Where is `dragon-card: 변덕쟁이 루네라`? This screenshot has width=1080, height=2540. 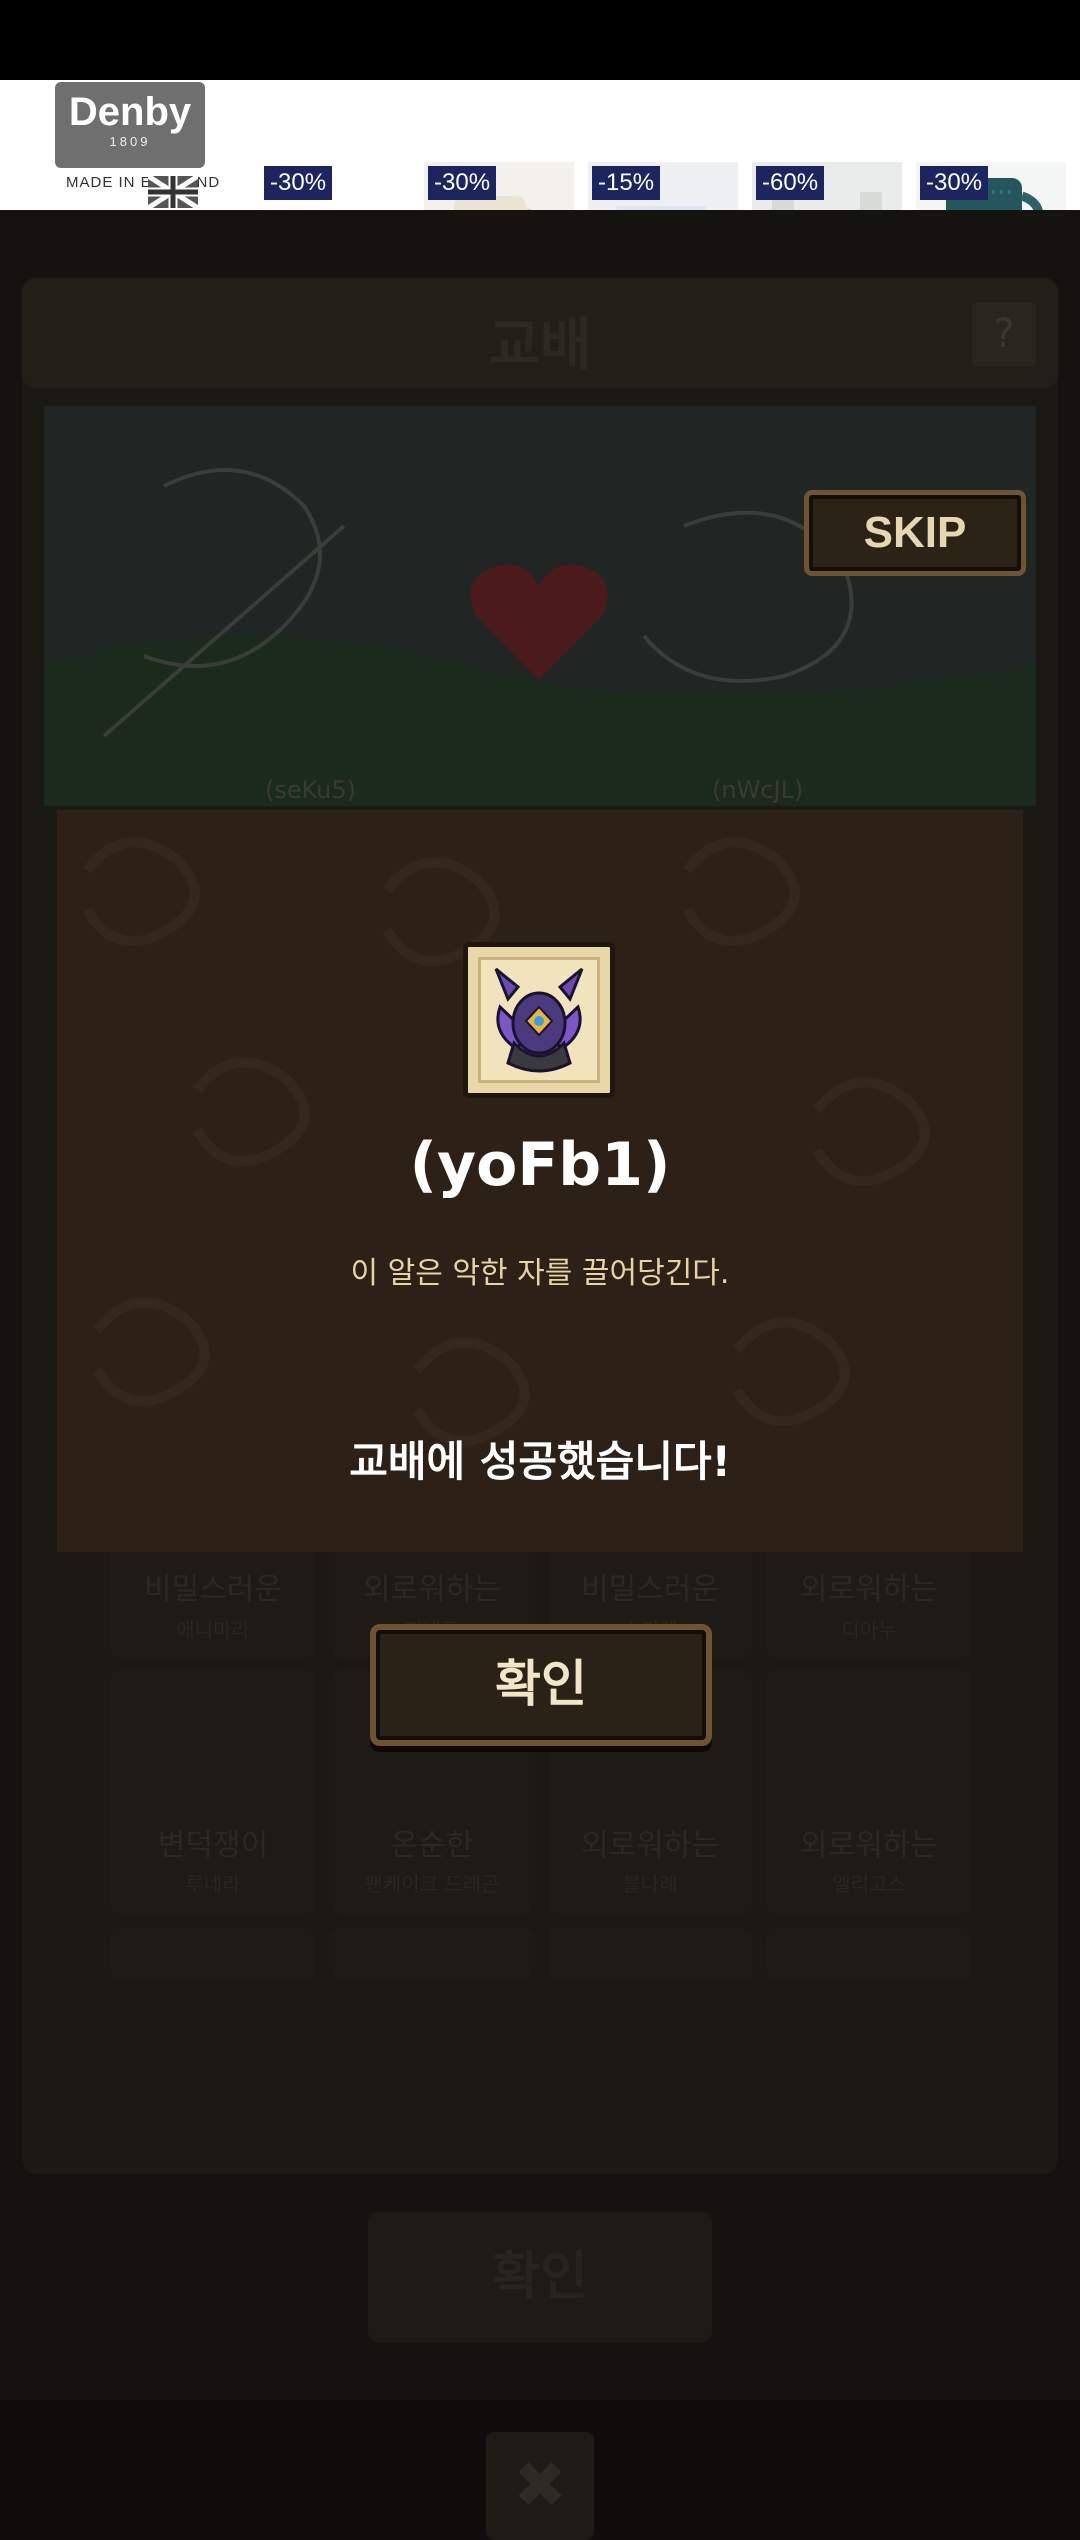
dragon-card: 변덕쟁이 루네라 is located at coordinates (213, 1792).